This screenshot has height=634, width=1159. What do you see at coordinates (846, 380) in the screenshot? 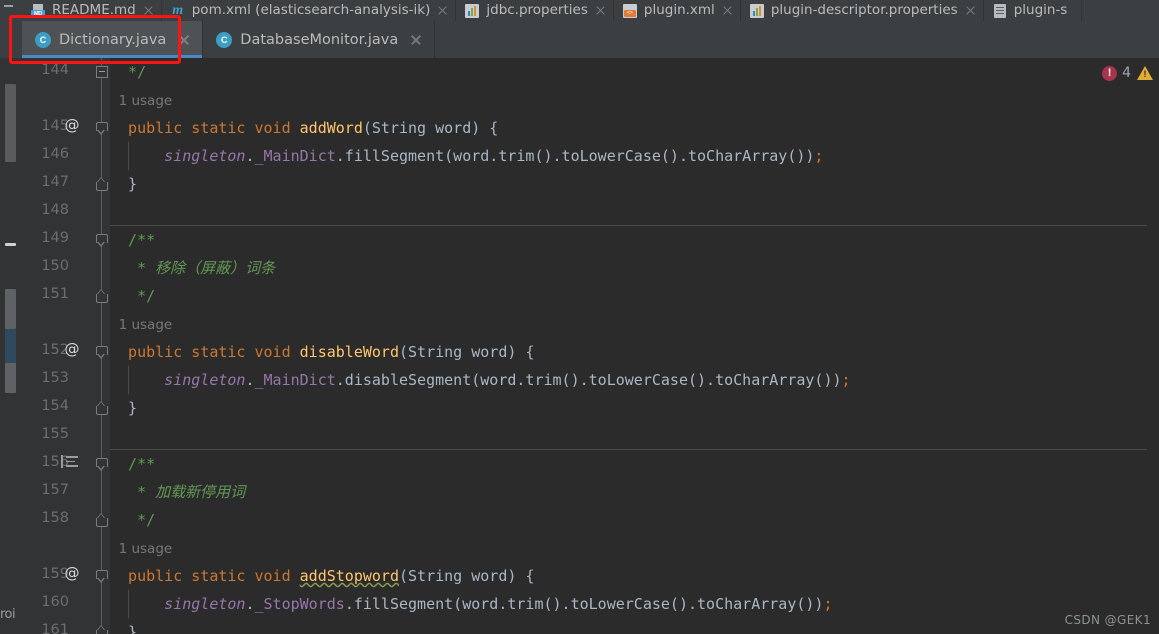
I see `code-token: ;` at bounding box center [846, 380].